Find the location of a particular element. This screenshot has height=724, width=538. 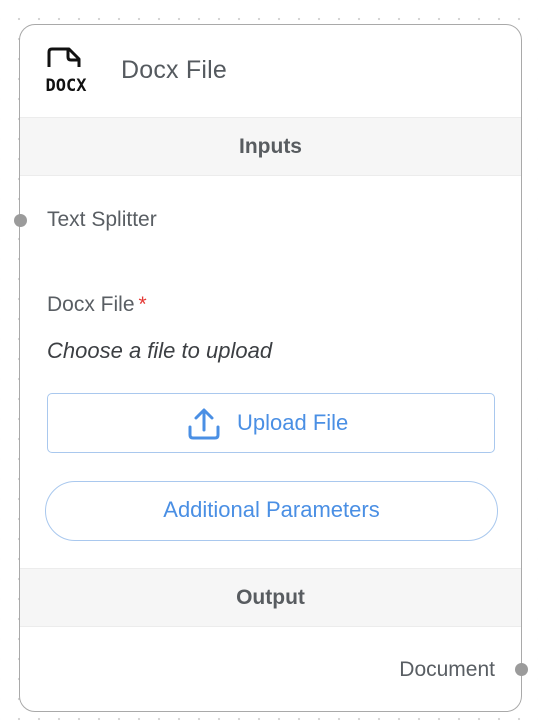

node-title: Docx File is located at coordinates (174, 70).